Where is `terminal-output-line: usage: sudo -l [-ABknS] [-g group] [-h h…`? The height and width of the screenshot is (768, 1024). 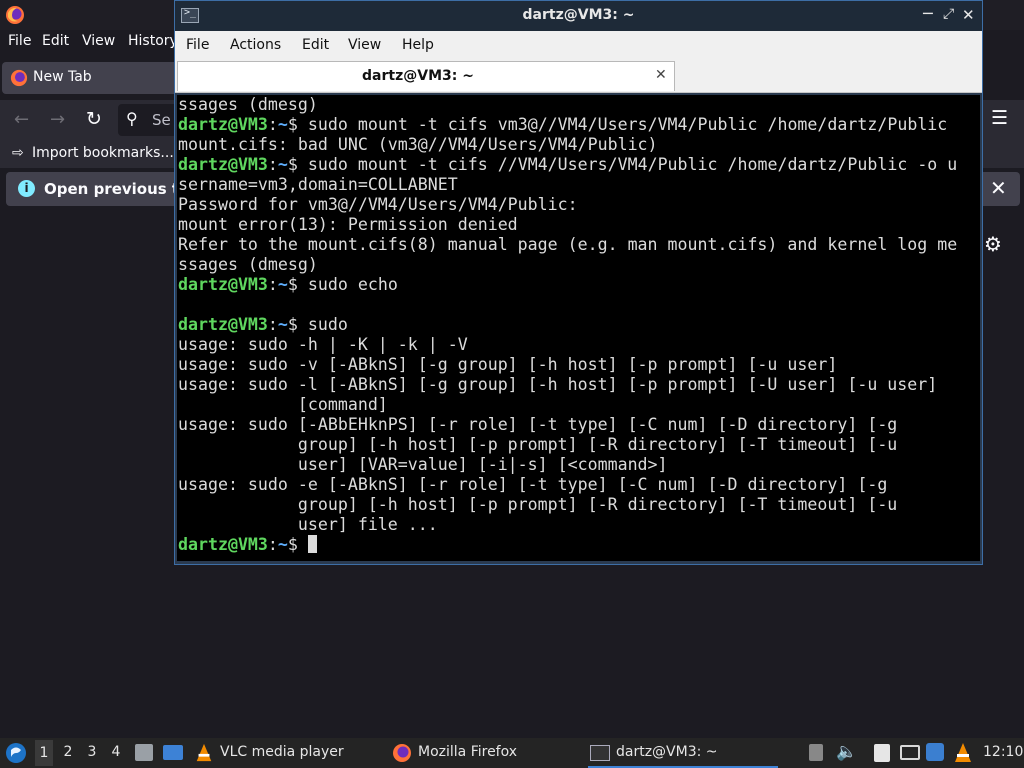
terminal-output-line: usage: sudo -l [-ABknS] [-g group] [-h h… is located at coordinates (567, 385).